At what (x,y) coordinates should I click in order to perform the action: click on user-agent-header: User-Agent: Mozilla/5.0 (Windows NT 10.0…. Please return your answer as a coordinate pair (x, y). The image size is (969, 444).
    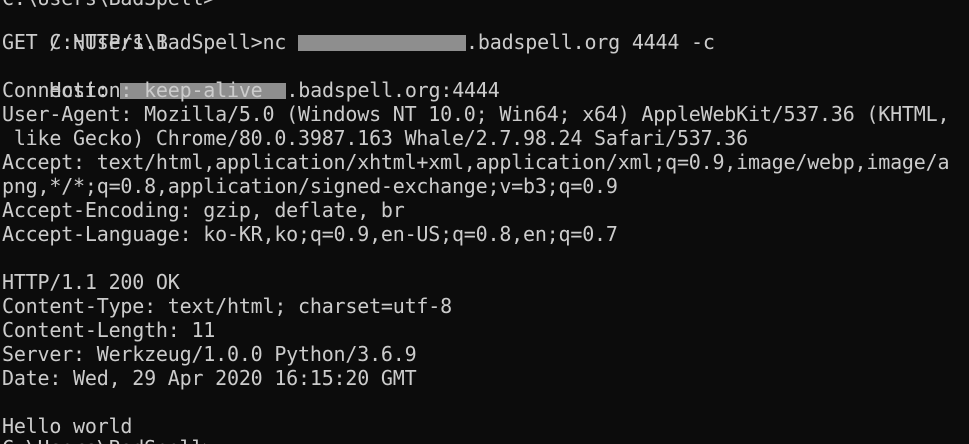
    Looking at the image, I should click on (476, 114).